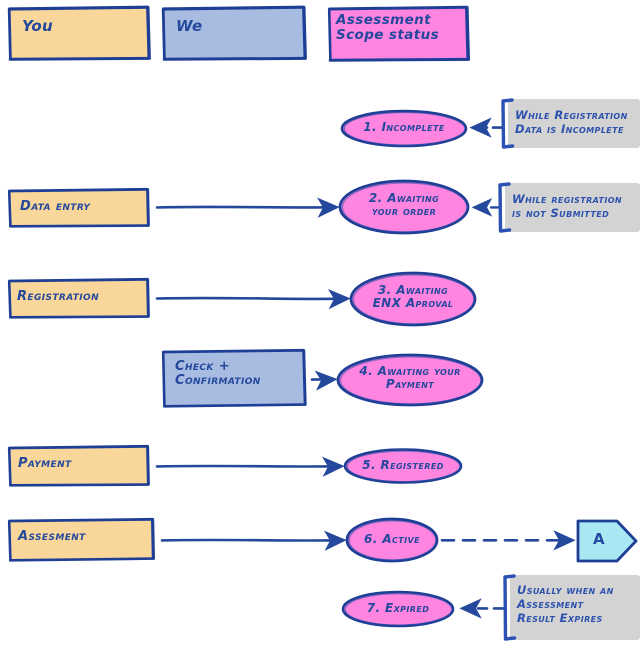  I want to click on actor-box-assessment-label: Assesment, so click(52, 536).